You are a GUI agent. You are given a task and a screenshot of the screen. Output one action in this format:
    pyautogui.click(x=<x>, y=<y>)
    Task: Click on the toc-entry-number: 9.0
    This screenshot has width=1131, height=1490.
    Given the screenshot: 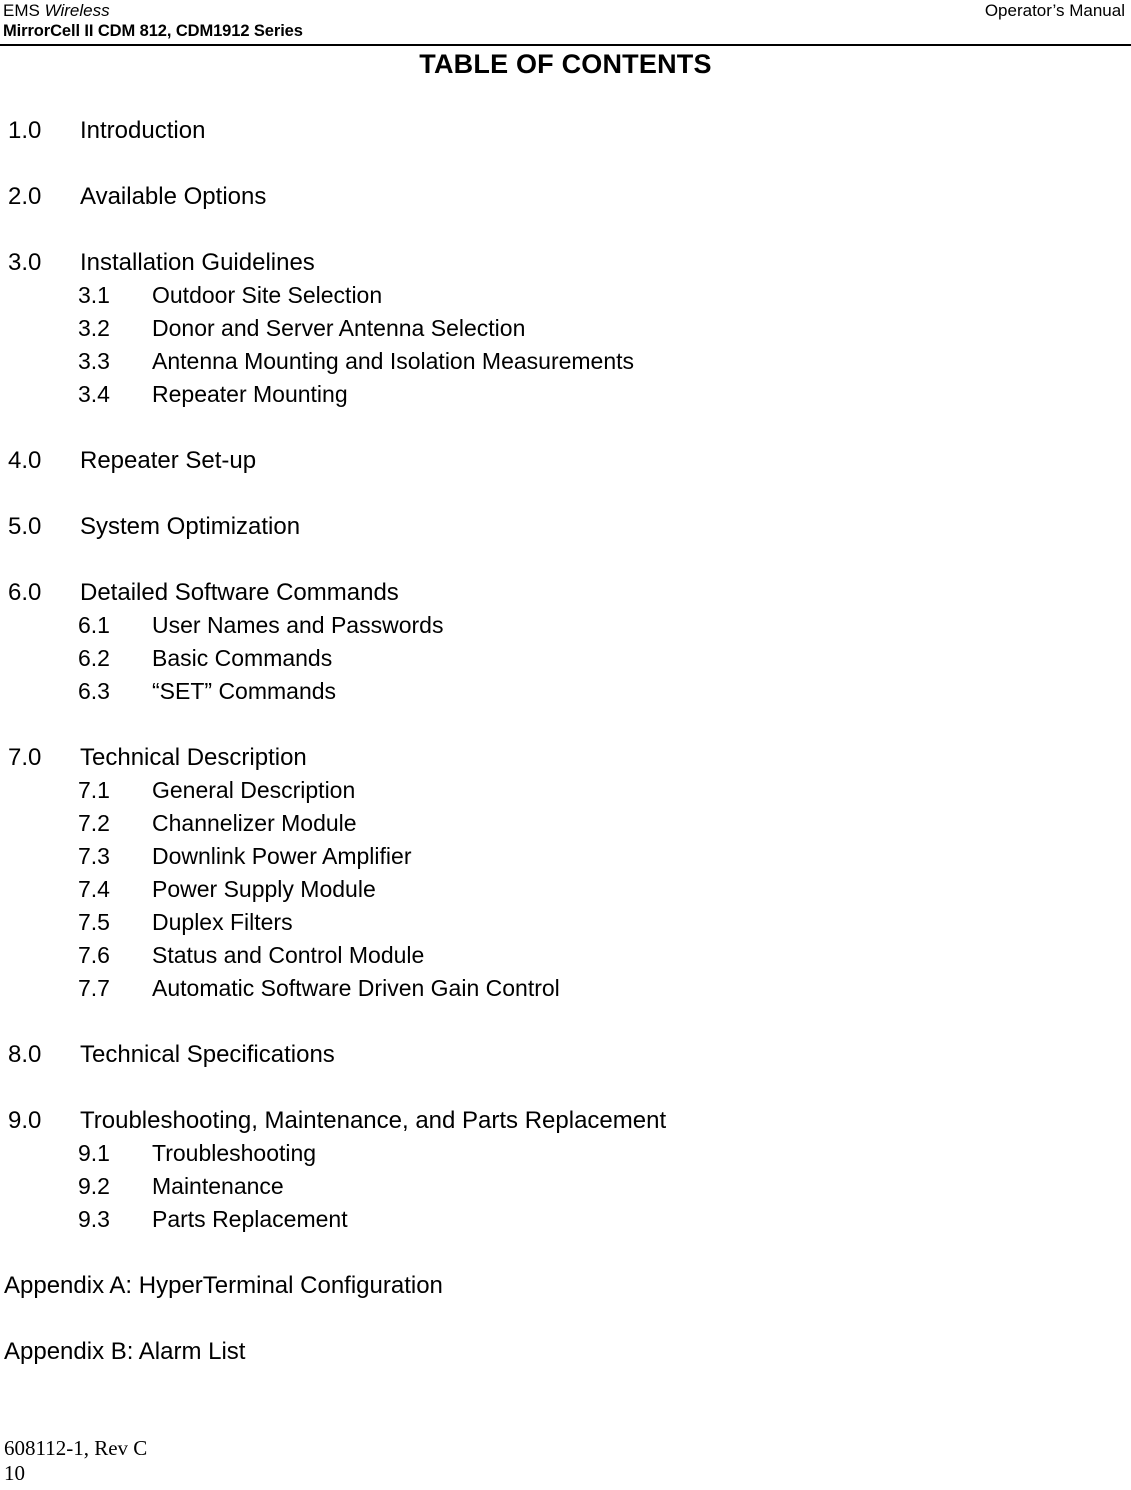 What is the action you would take?
    pyautogui.click(x=25, y=1120)
    